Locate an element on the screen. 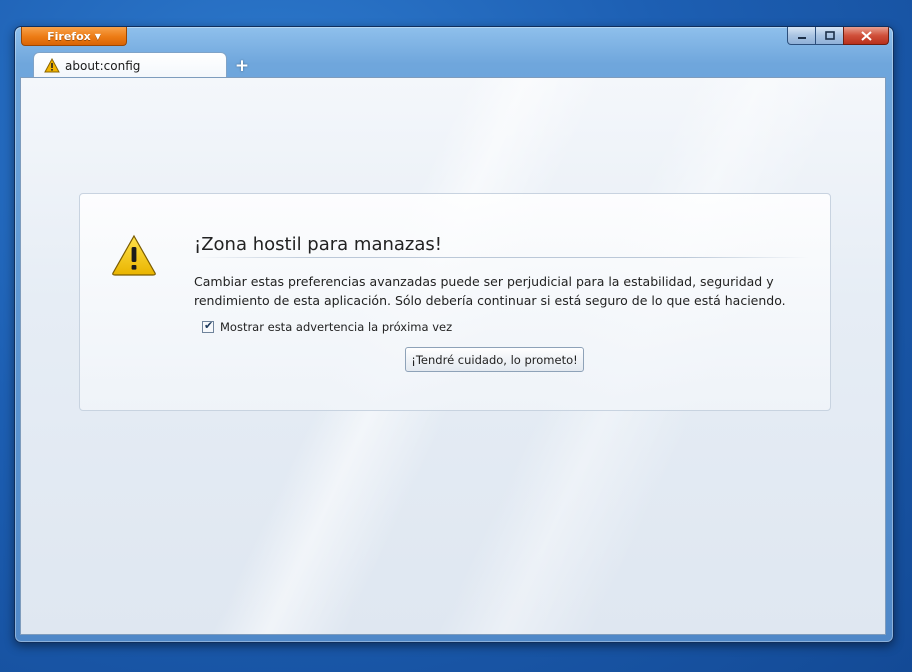 This screenshot has width=912, height=672. firefox-menu-button: Firefox ▼ is located at coordinates (74, 36).